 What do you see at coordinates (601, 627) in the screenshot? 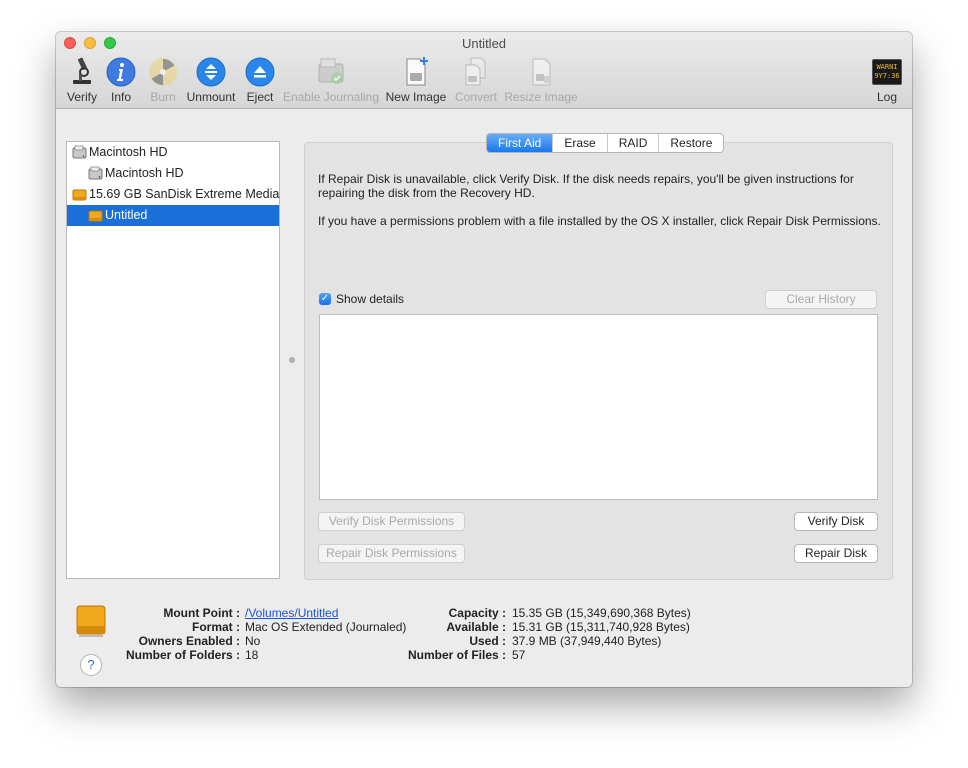
I see `available-value: 15.31 GB (15,311,740,928 Bytes)` at bounding box center [601, 627].